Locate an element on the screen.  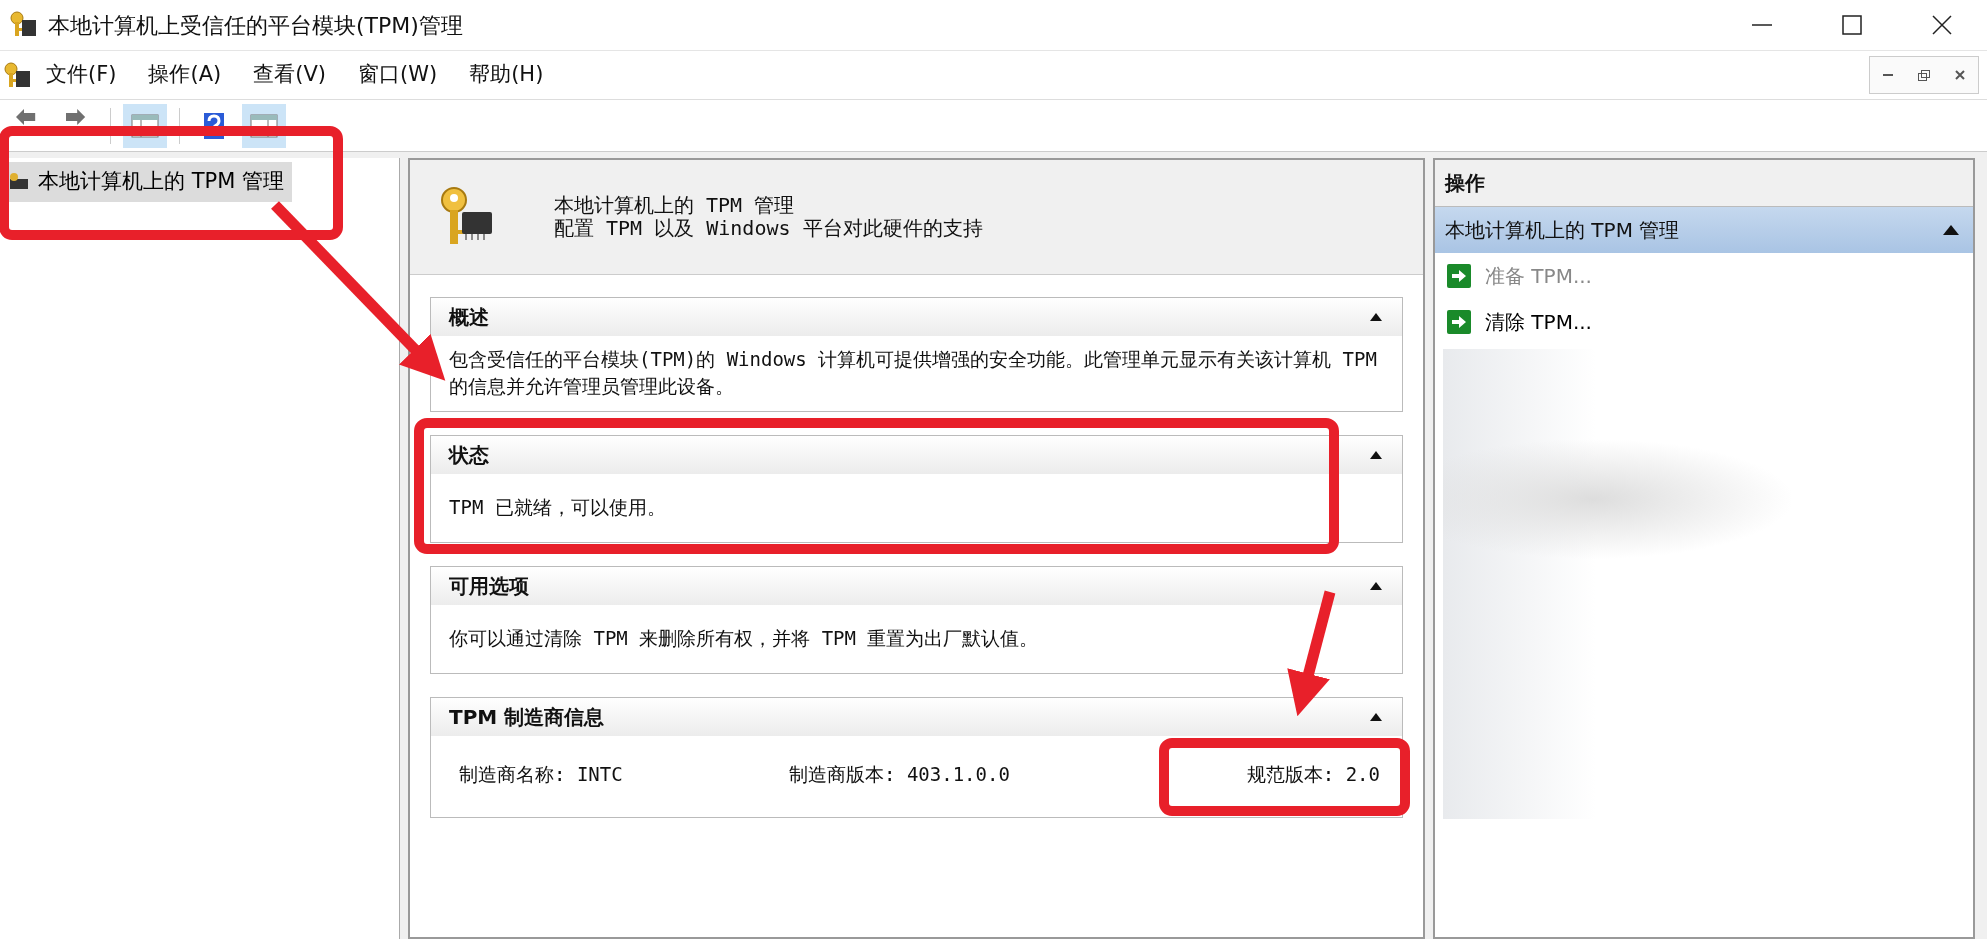
close-button is located at coordinates (1960, 75).